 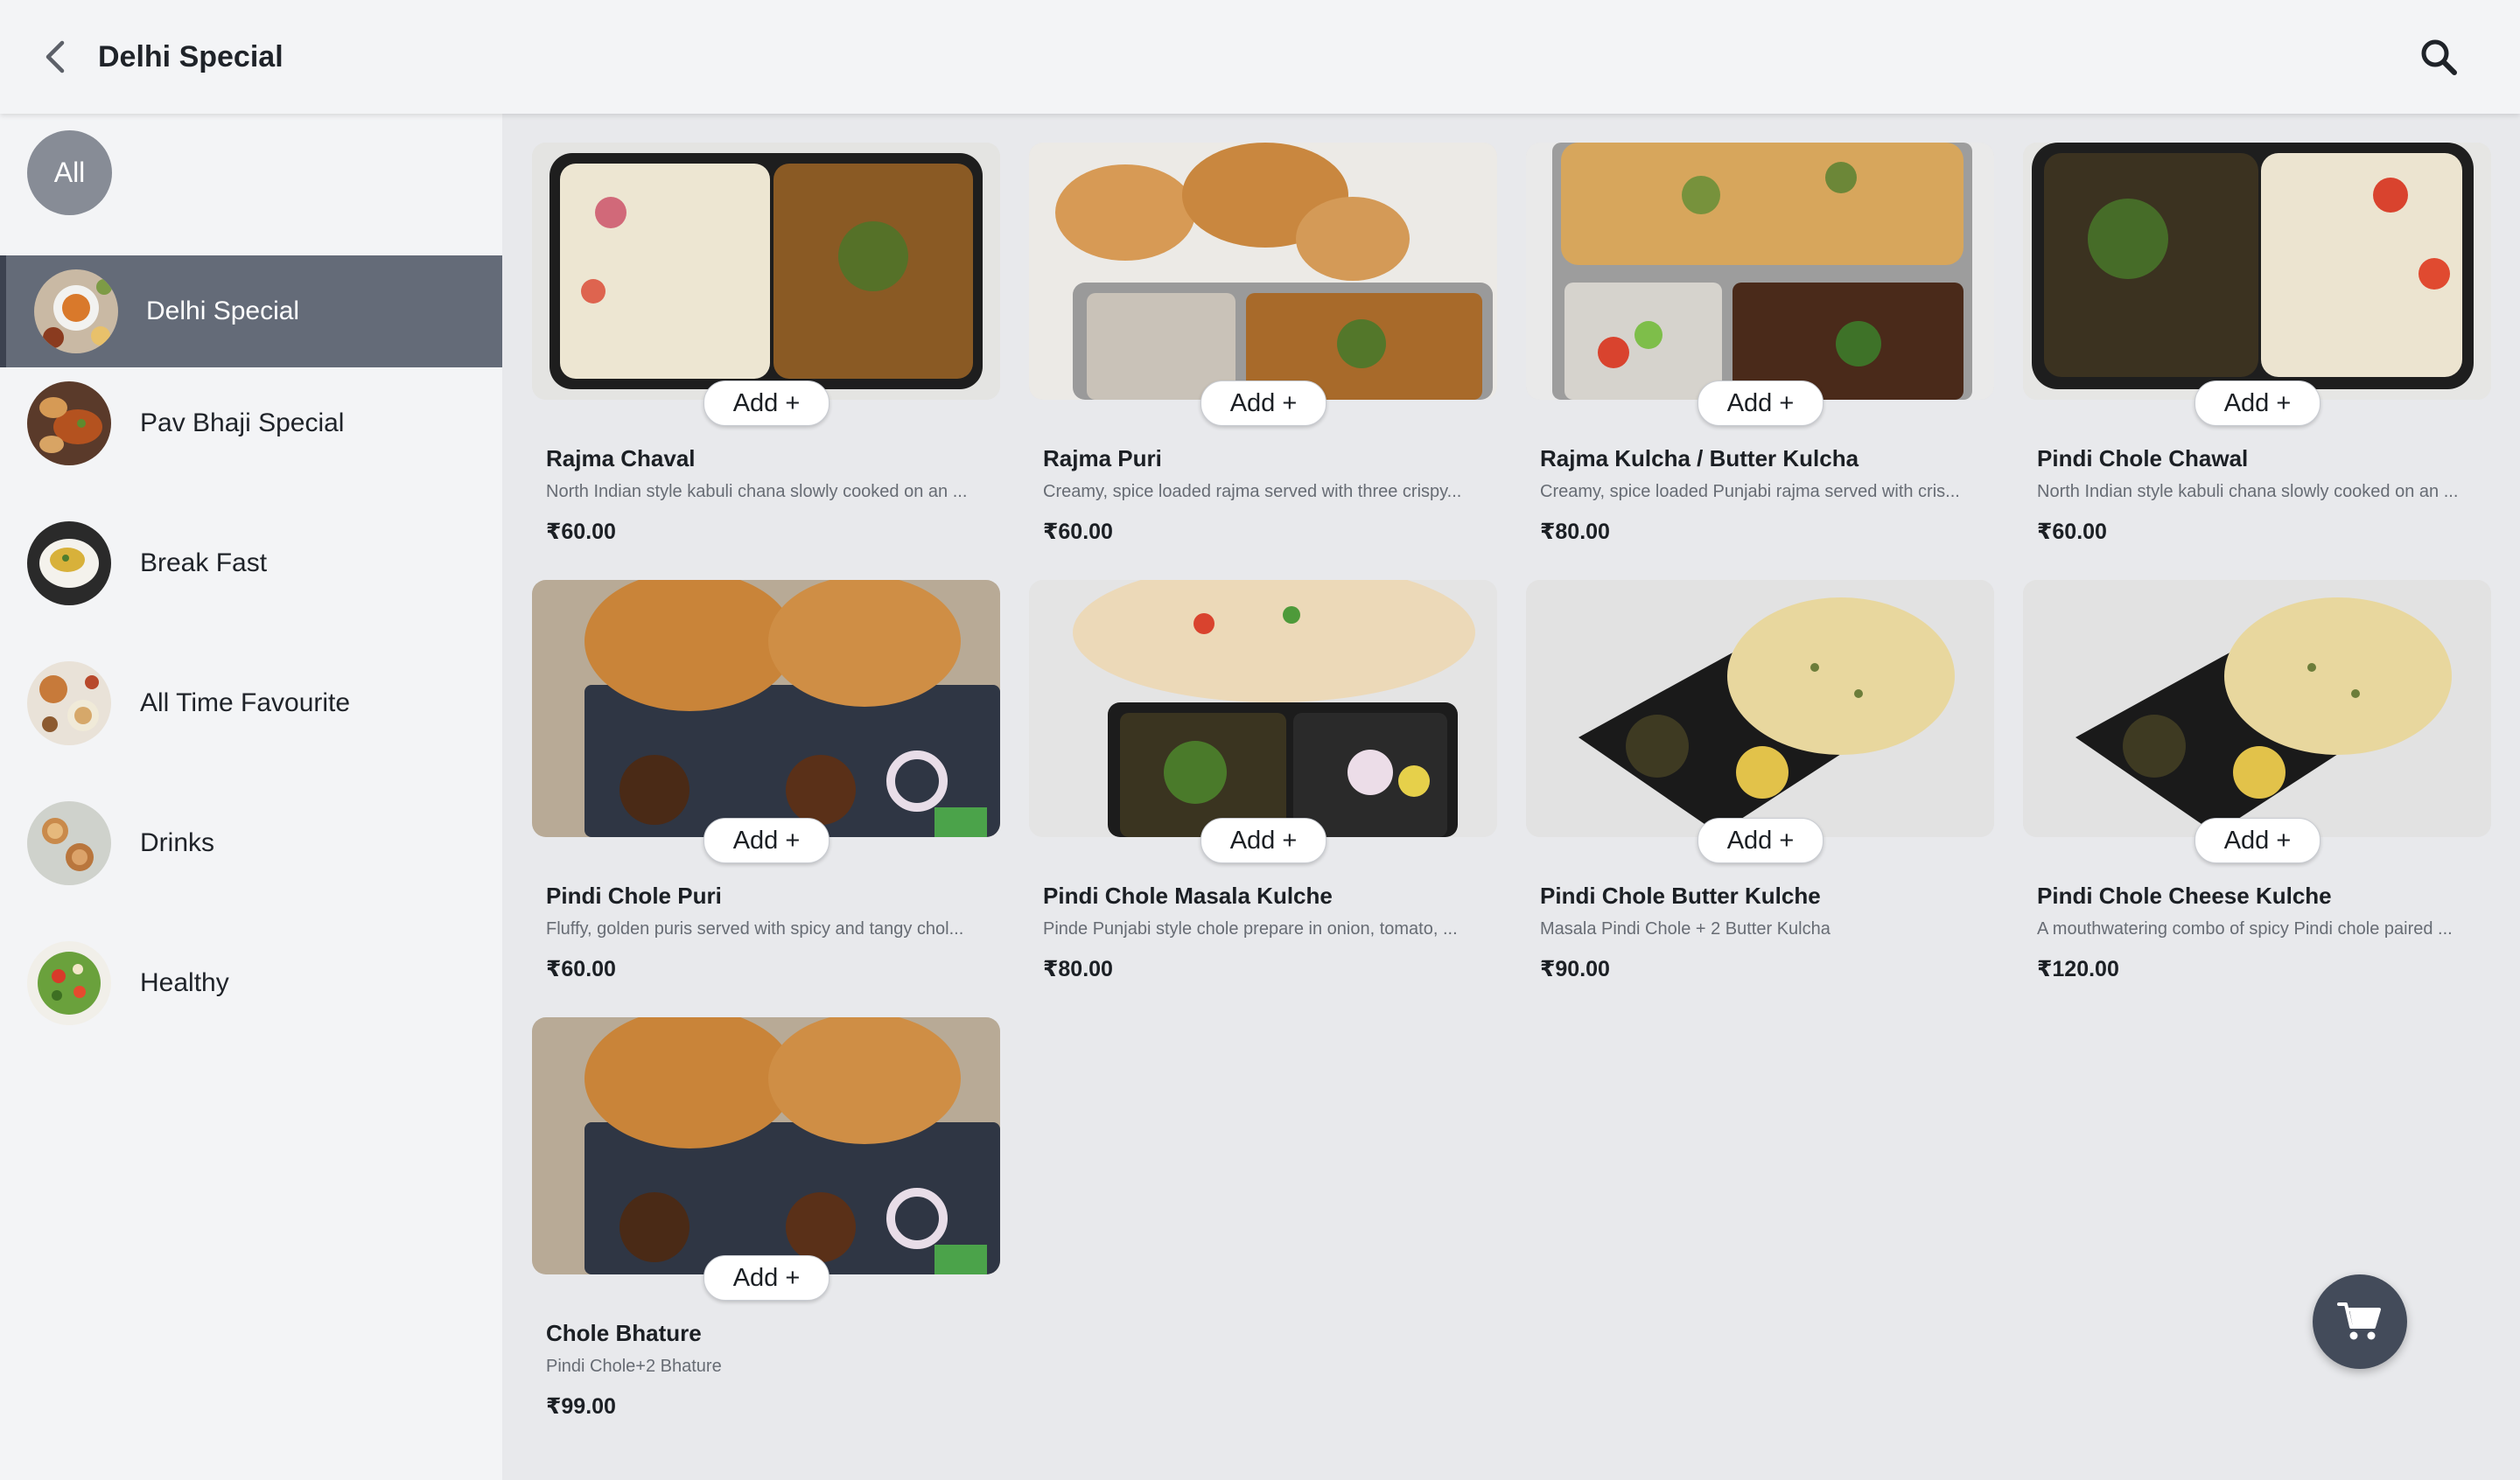 I want to click on sidebar-item-label: All Time Favourite, so click(x=245, y=703).